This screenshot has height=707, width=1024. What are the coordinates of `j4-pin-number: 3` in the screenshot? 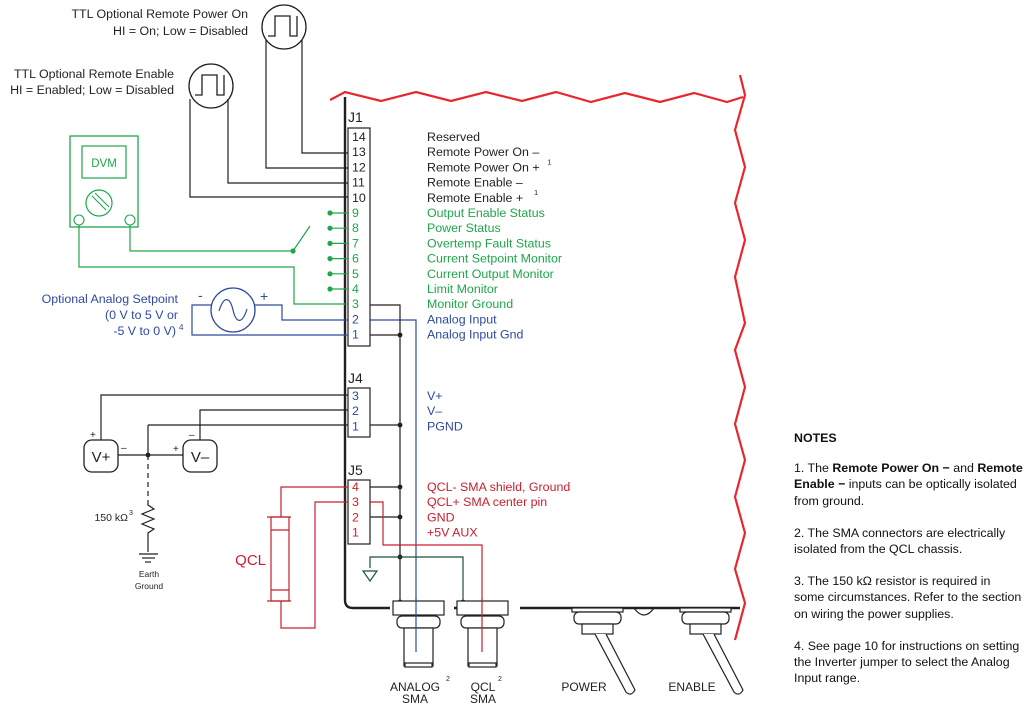 It's located at (355, 396).